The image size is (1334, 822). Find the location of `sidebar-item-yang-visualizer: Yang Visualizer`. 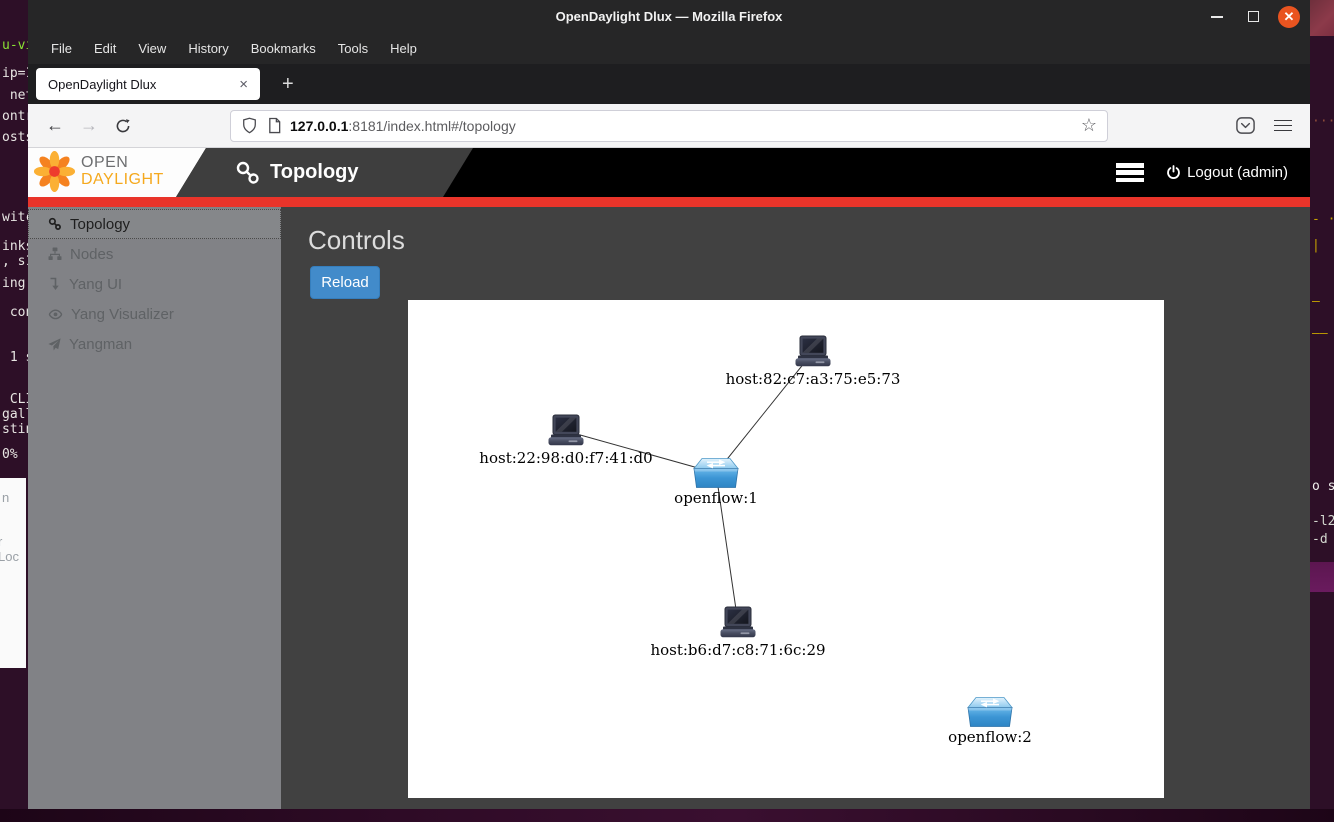

sidebar-item-yang-visualizer: Yang Visualizer is located at coordinates (154, 314).